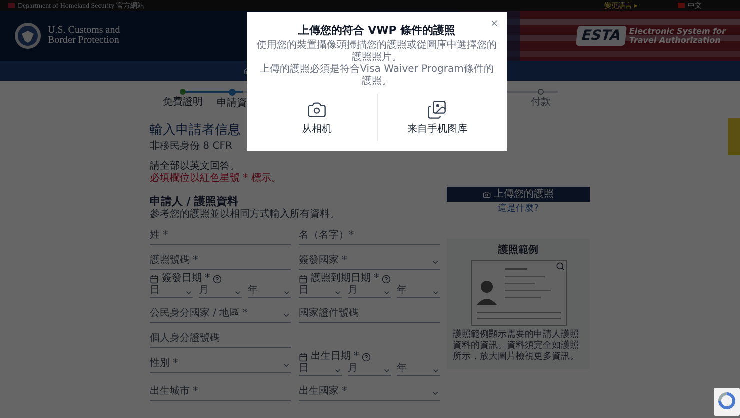  Describe the element at coordinates (369, 312) in the screenshot. I see `text-field: 國家證件號碼` at that location.